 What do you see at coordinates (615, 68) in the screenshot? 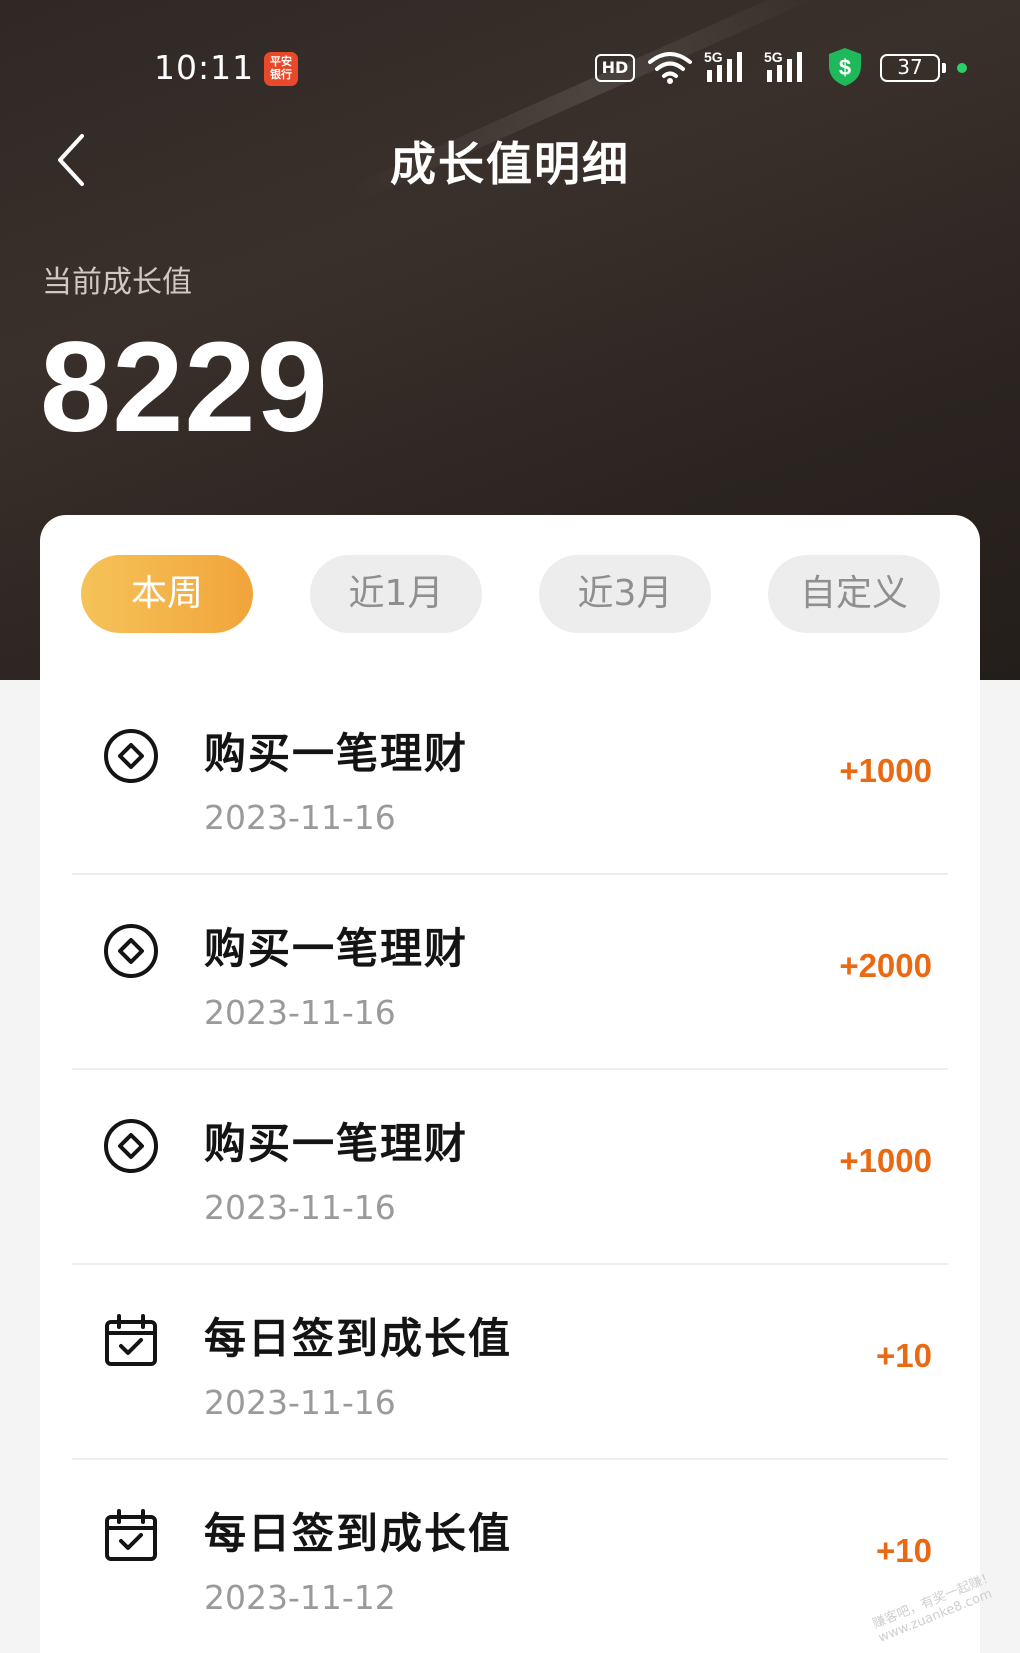
I see `hd-icon: HD` at bounding box center [615, 68].